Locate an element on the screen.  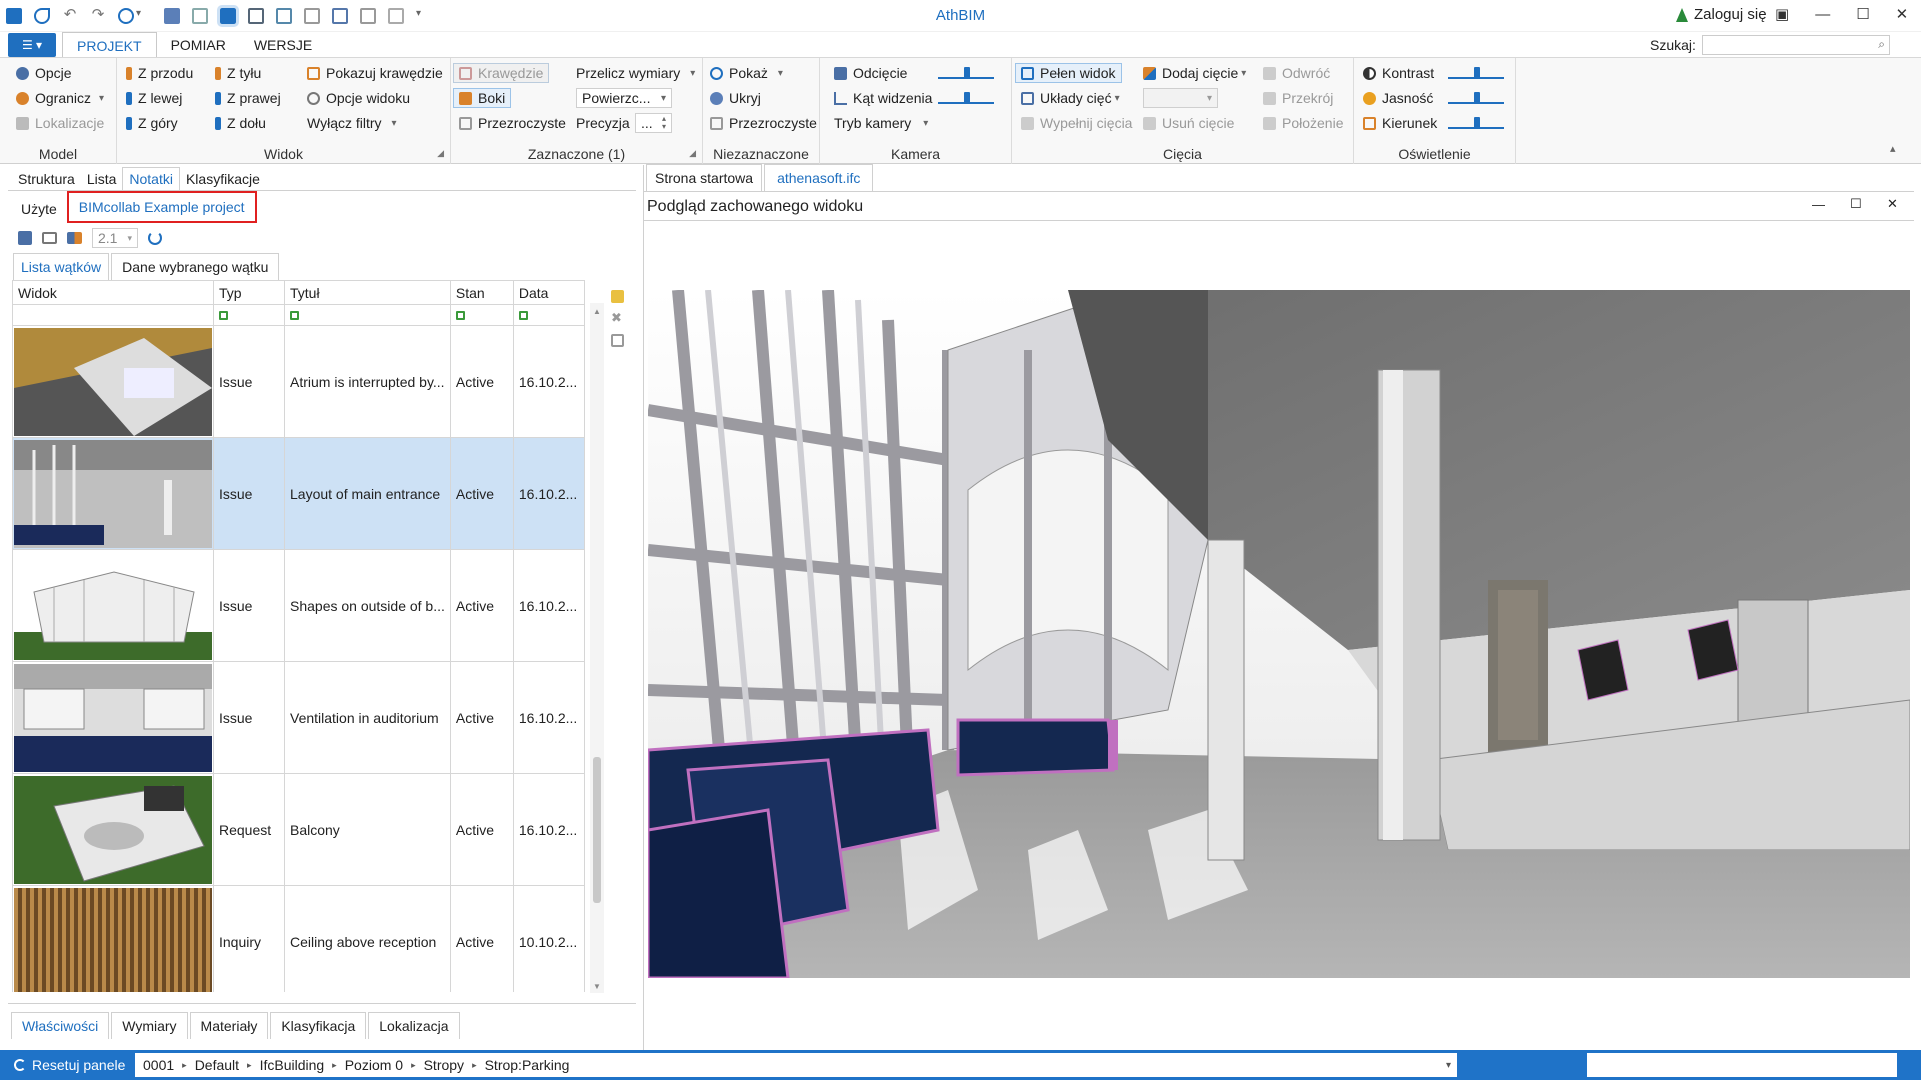
z-tylu-button: Z tyłu is located at coordinates (238, 73).